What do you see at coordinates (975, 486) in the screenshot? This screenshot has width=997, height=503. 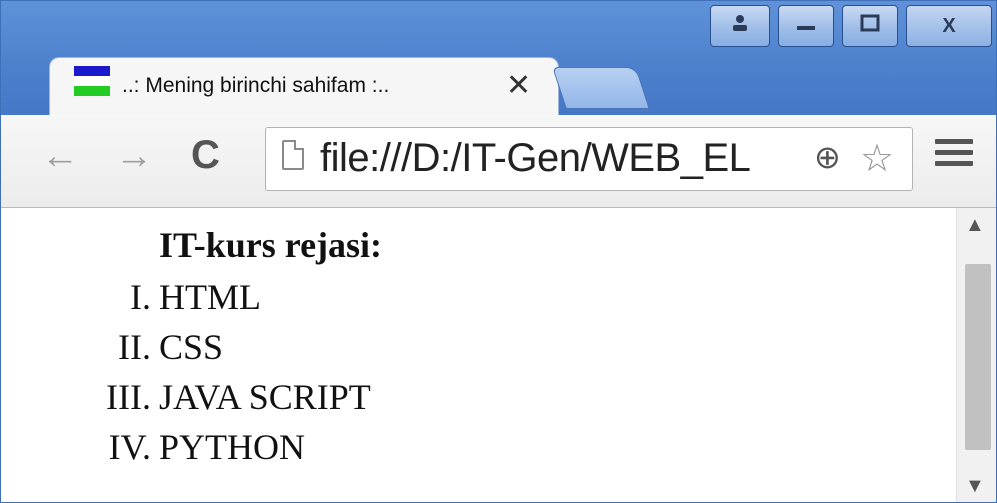 I see `scroll-down-icon: ▼` at bounding box center [975, 486].